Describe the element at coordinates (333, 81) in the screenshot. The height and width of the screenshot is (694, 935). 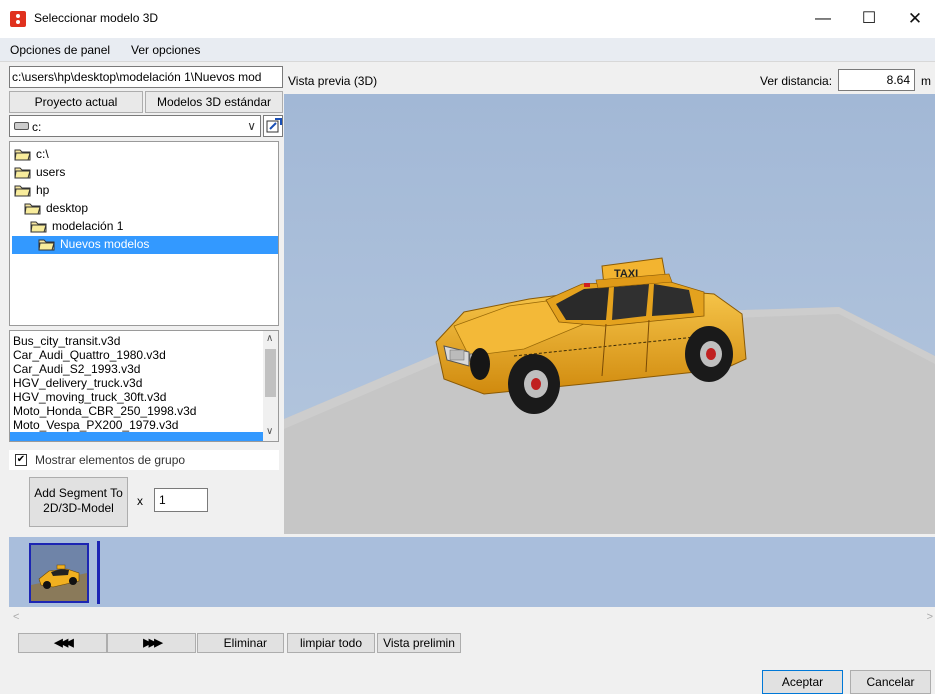
I see `preview-title: Vista previa (3D)` at that location.